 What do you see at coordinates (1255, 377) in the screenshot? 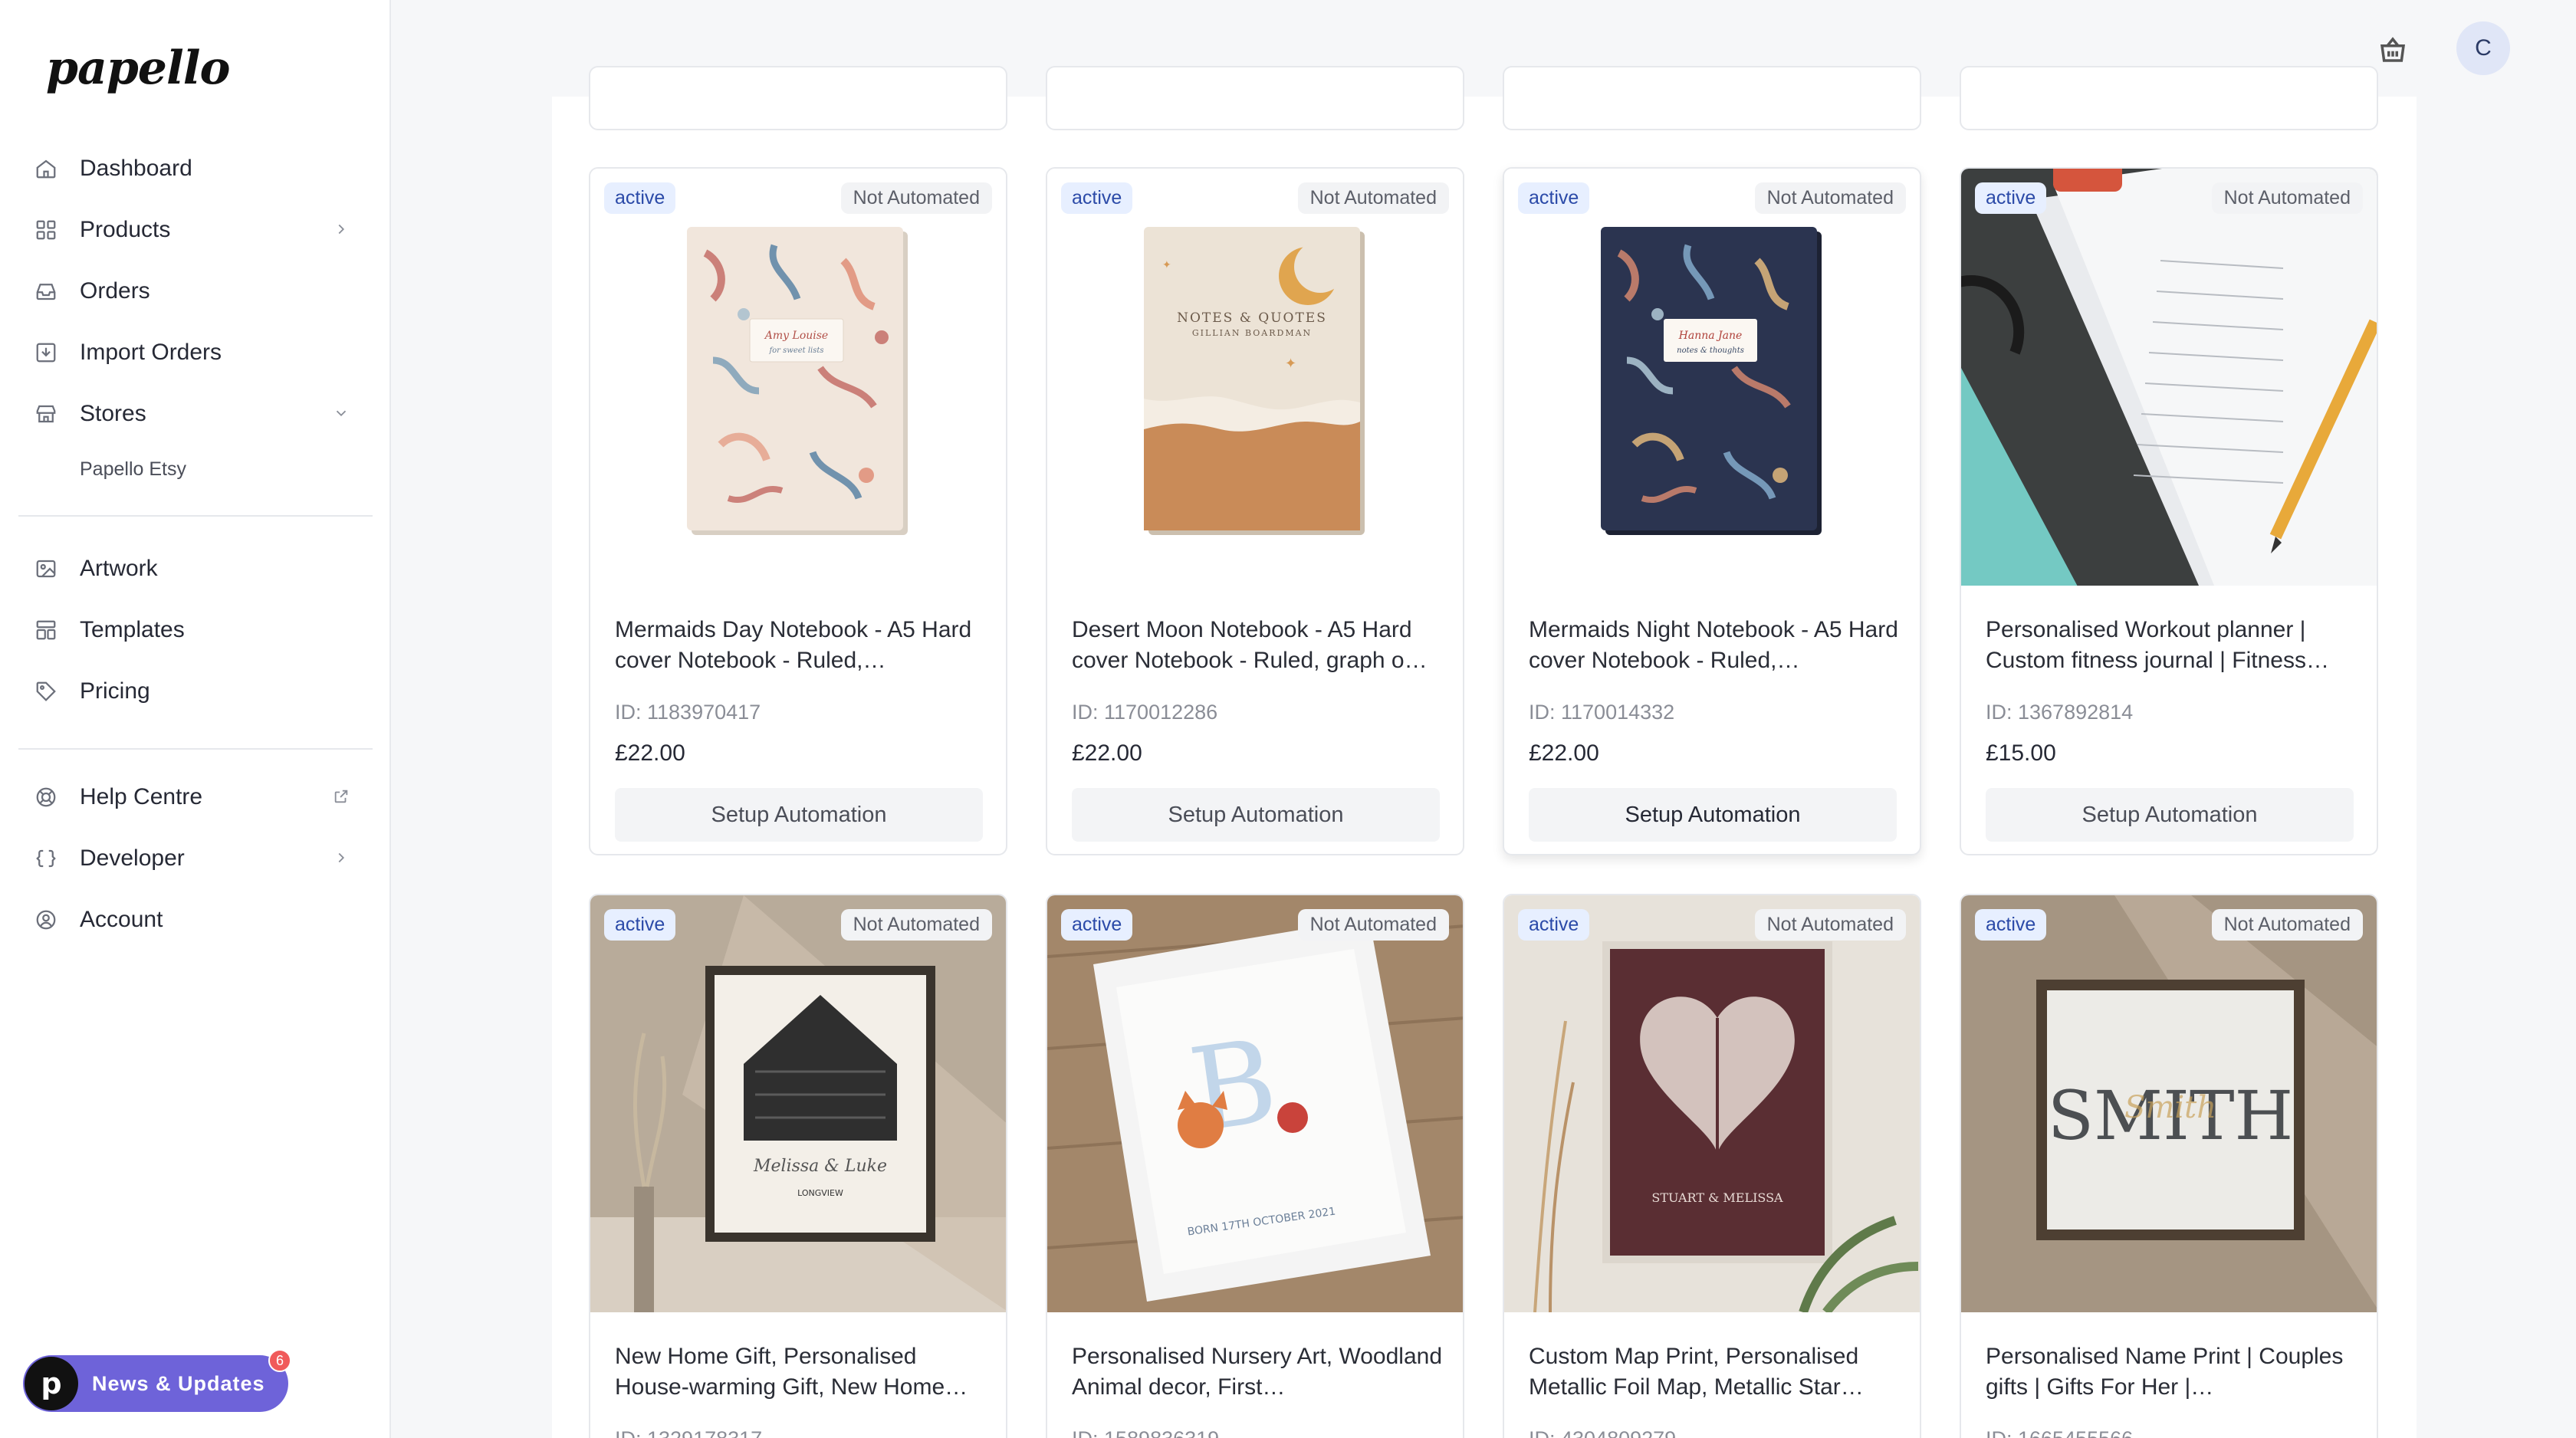
I see `product-image: Notes & Quotes Gillian Boardman ✦ ✦` at bounding box center [1255, 377].